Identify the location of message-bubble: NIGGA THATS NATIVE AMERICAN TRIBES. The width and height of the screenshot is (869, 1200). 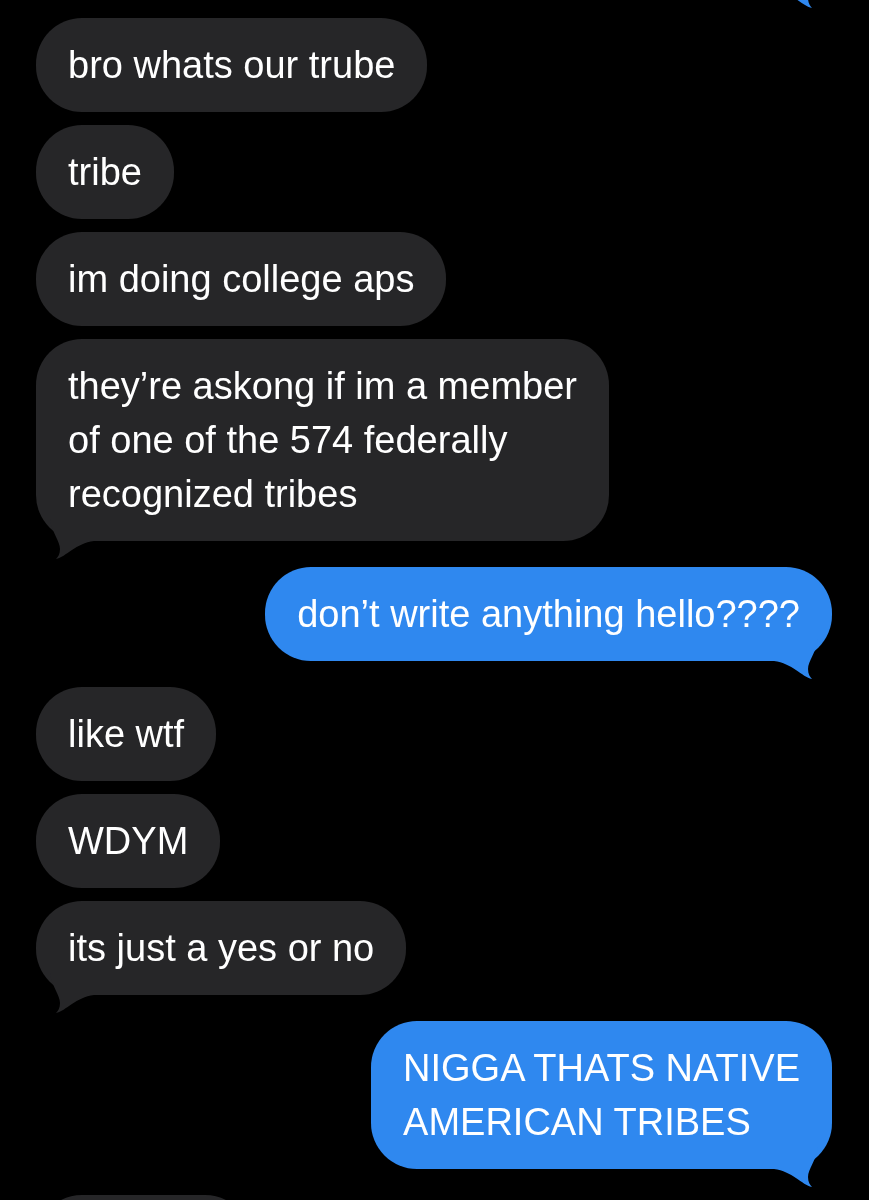
(601, 1095).